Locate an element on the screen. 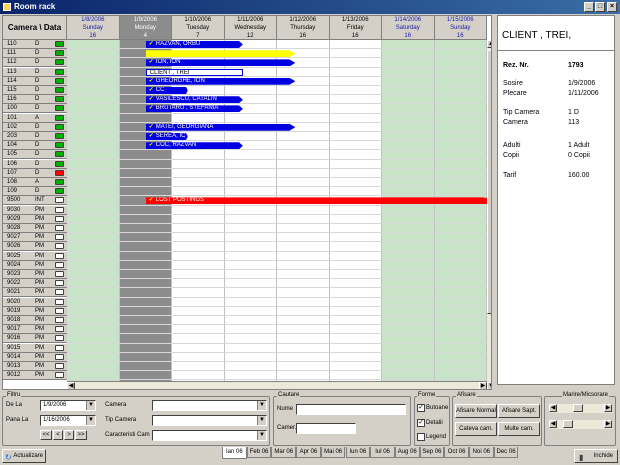 The image size is (620, 465). booking-bar: ✓ COC, RAZVAN is located at coordinates (194, 146).